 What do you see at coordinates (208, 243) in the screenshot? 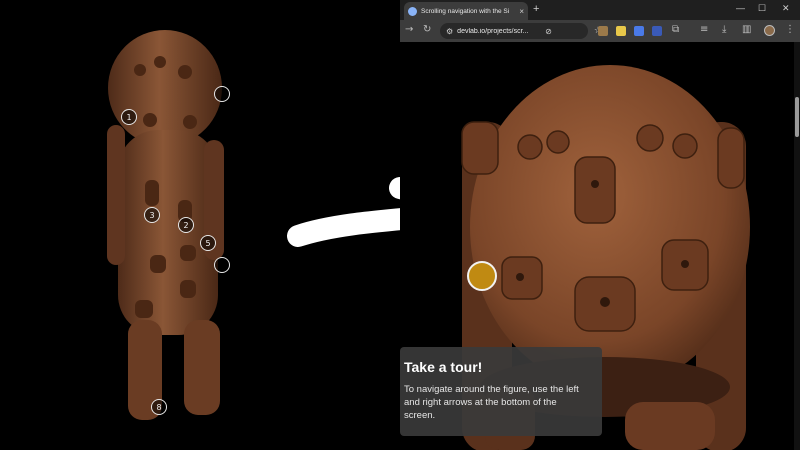
I see `hotspot-5: 5` at bounding box center [208, 243].